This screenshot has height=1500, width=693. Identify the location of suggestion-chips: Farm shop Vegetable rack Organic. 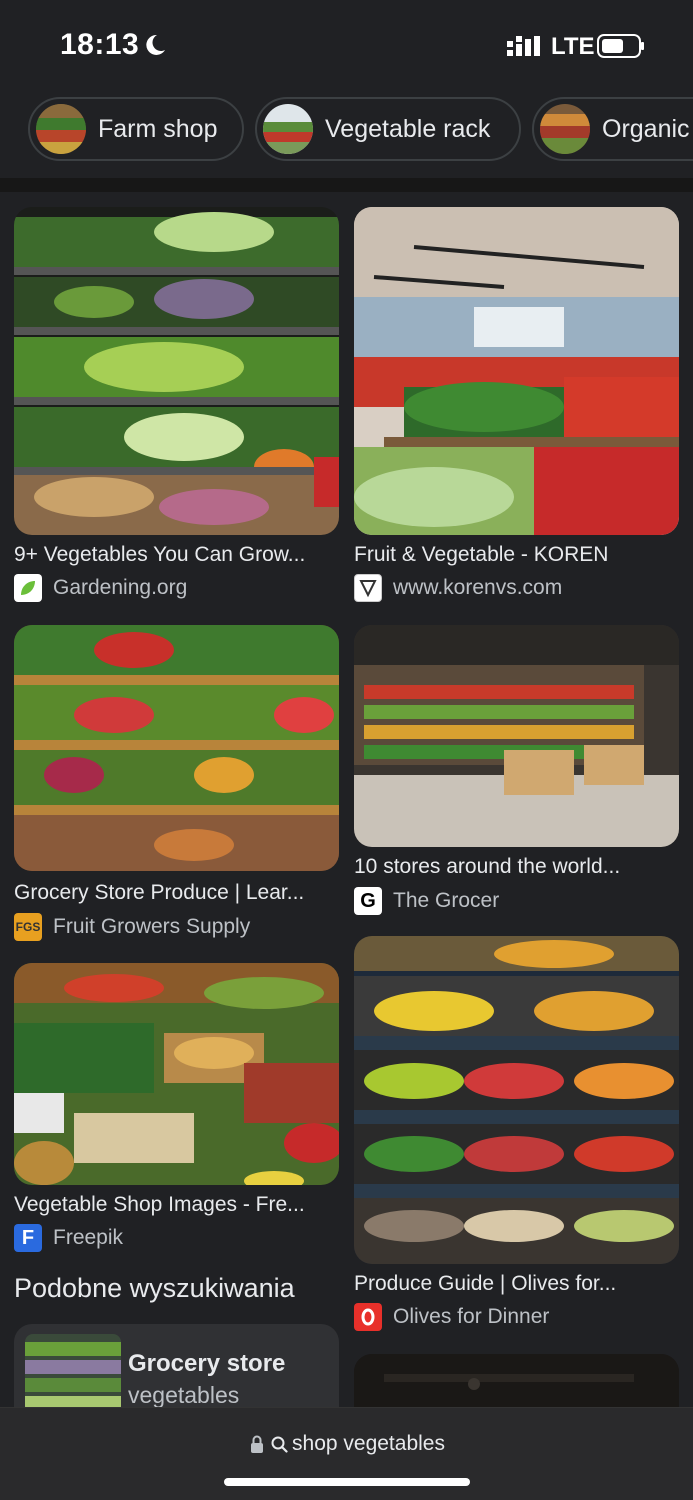
(346, 130).